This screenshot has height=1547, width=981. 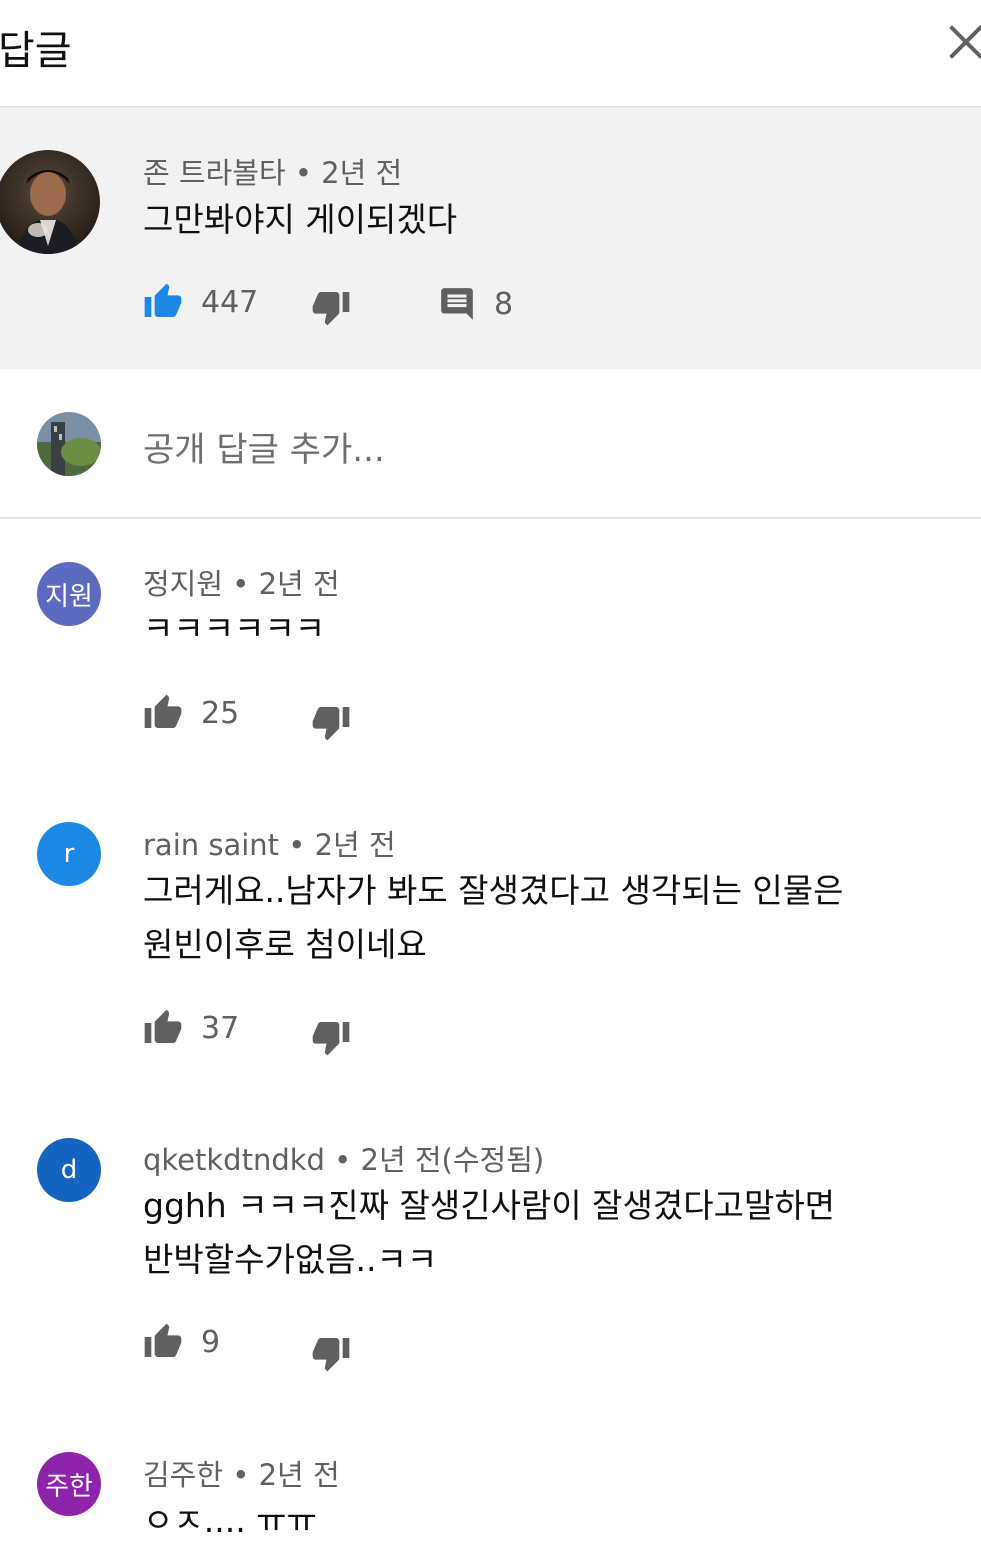 I want to click on avatar-initials: 주한, so click(x=69, y=1486).